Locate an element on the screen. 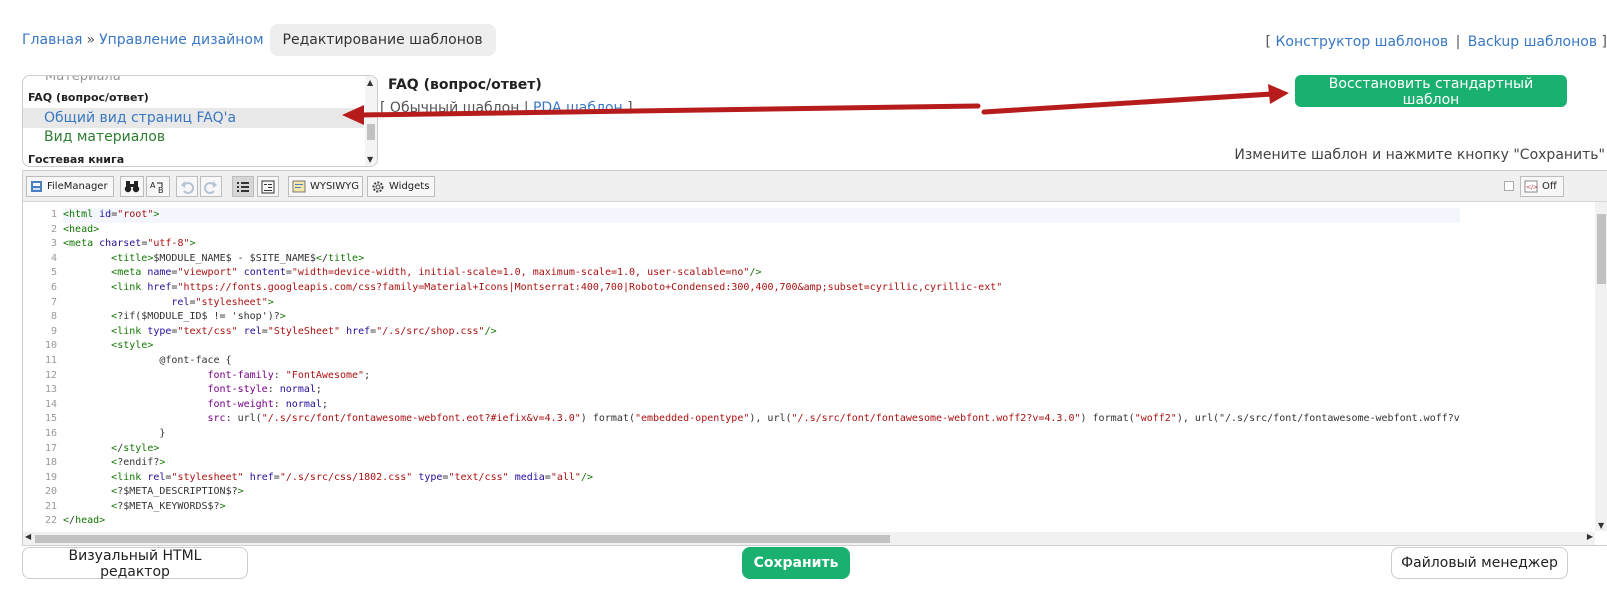 Image resolution: width=1607 pixels, height=609 pixels. svg-text: B is located at coordinates (161, 190).